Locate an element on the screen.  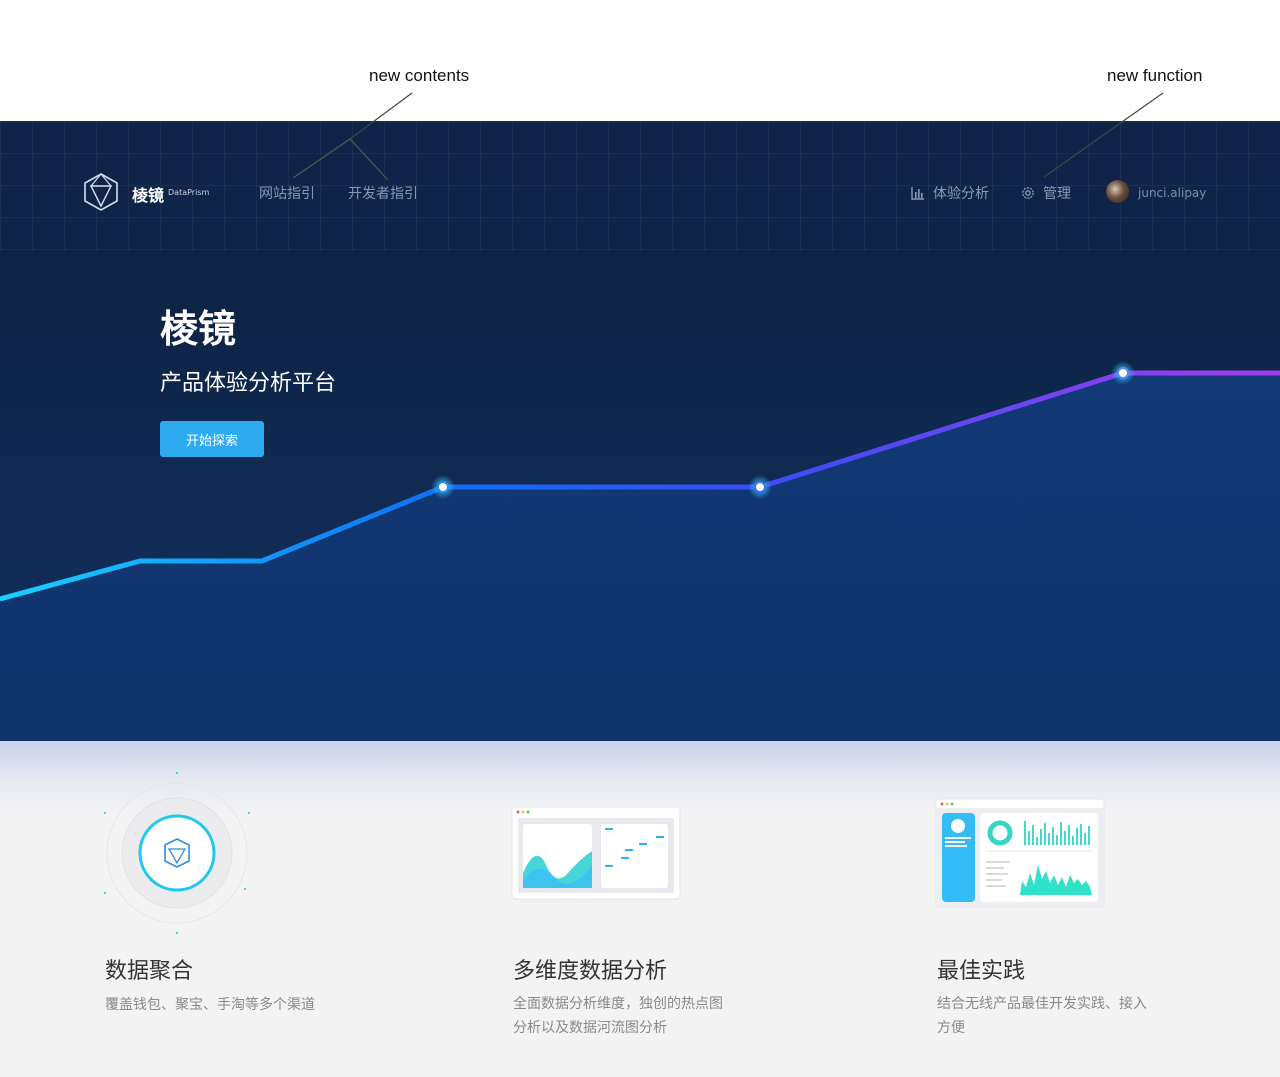
nav-link-site-guide: 网站指引 is located at coordinates (287, 193).